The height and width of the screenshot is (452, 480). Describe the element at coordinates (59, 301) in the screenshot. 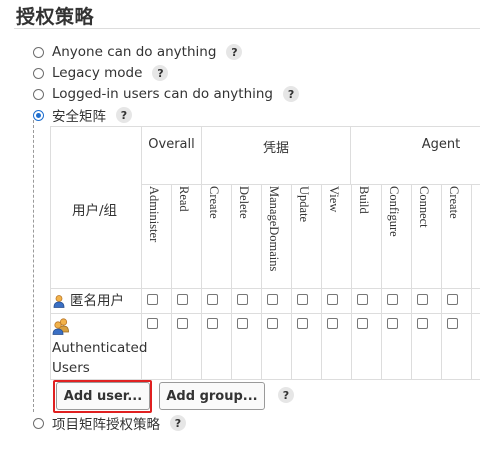

I see `user-icon` at that location.